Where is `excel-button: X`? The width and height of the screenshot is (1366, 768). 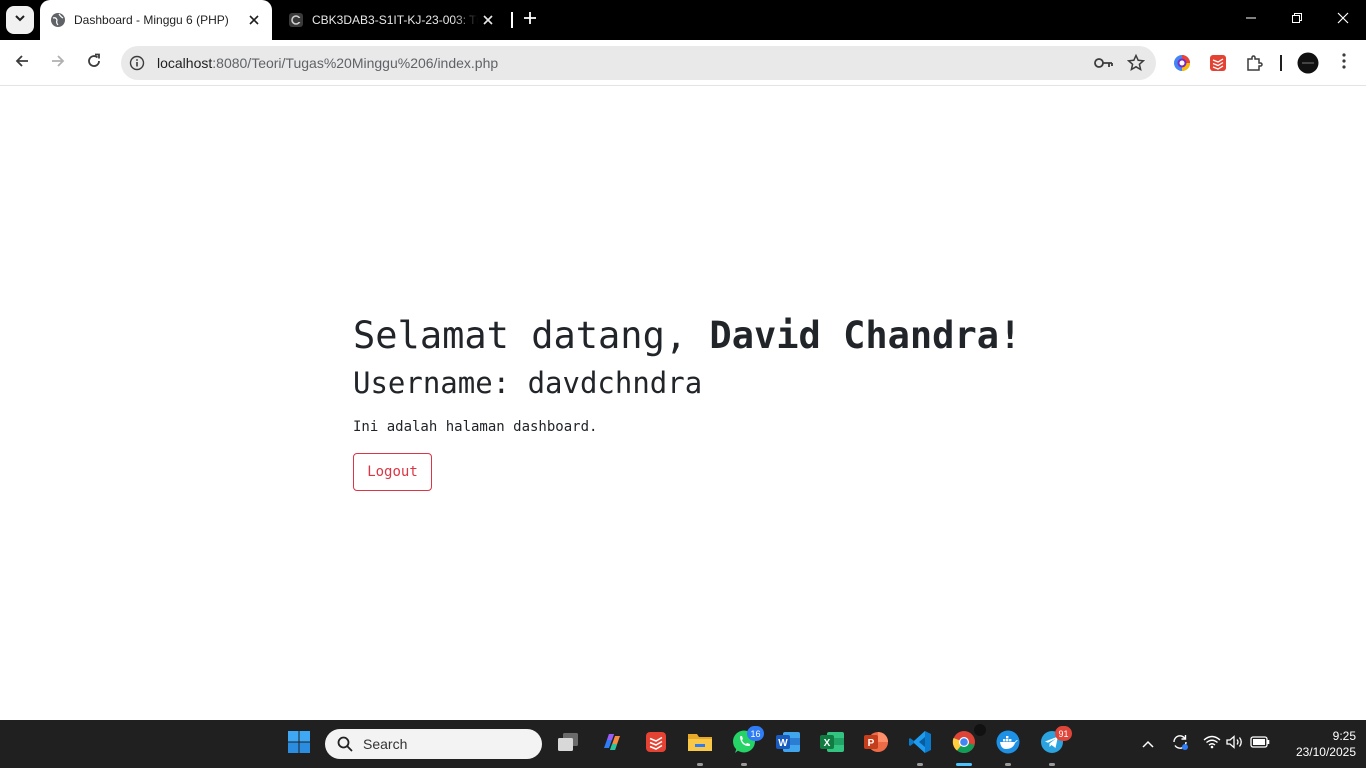 excel-button: X is located at coordinates (832, 744).